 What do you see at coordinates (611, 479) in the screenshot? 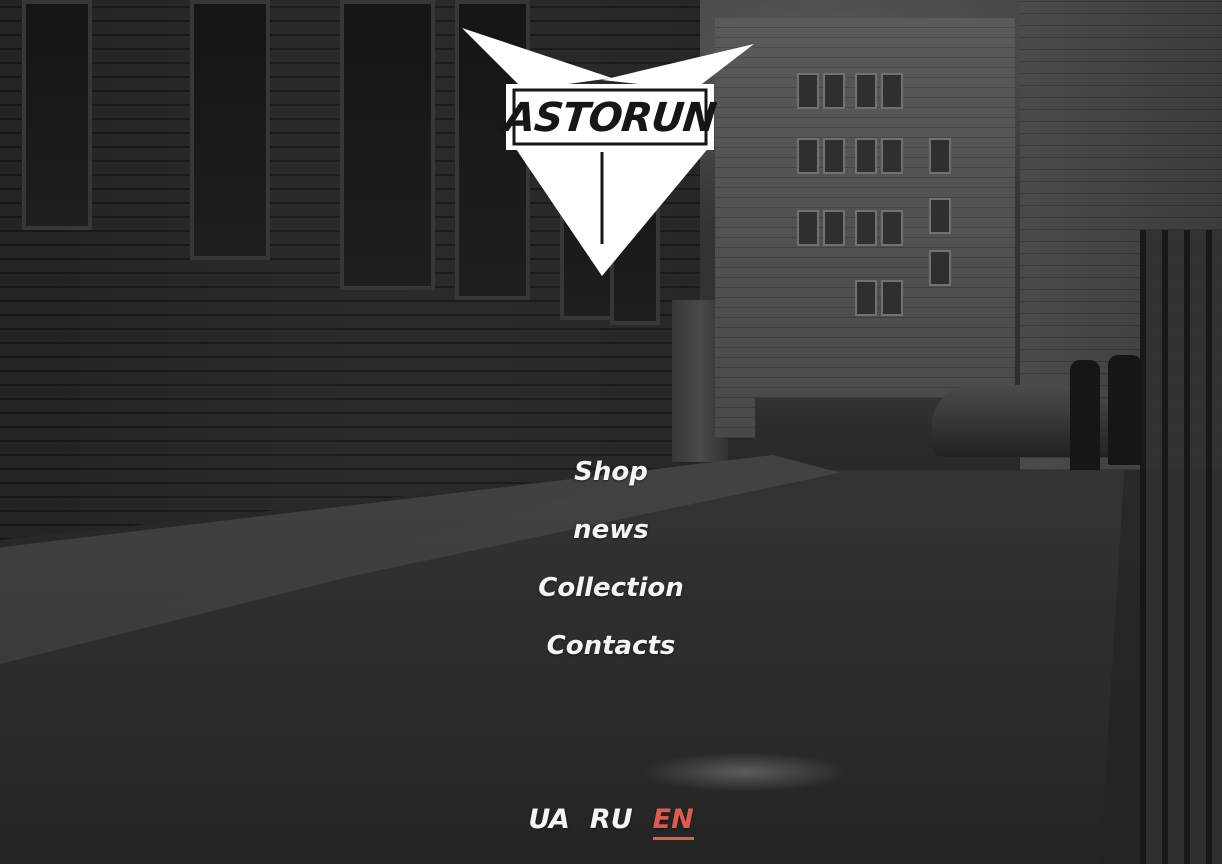
I see `nav-item-shop: Shop` at bounding box center [611, 479].